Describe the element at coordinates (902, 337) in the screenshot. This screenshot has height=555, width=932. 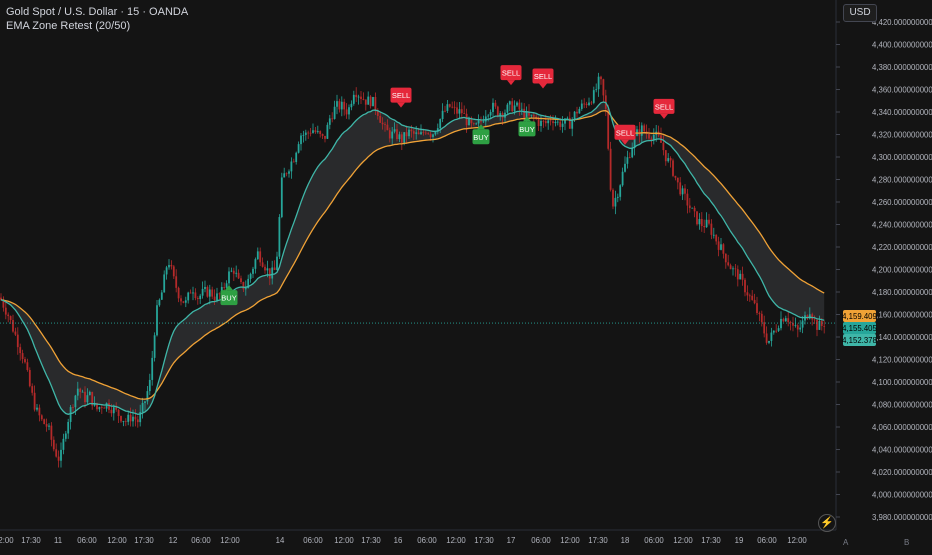
I see `y-tick-label: 4,140.000000000` at that location.